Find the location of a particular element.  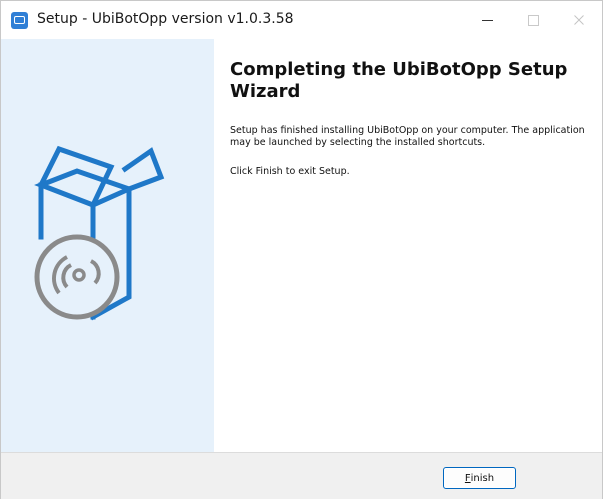

minimize-icon is located at coordinates (487, 20).